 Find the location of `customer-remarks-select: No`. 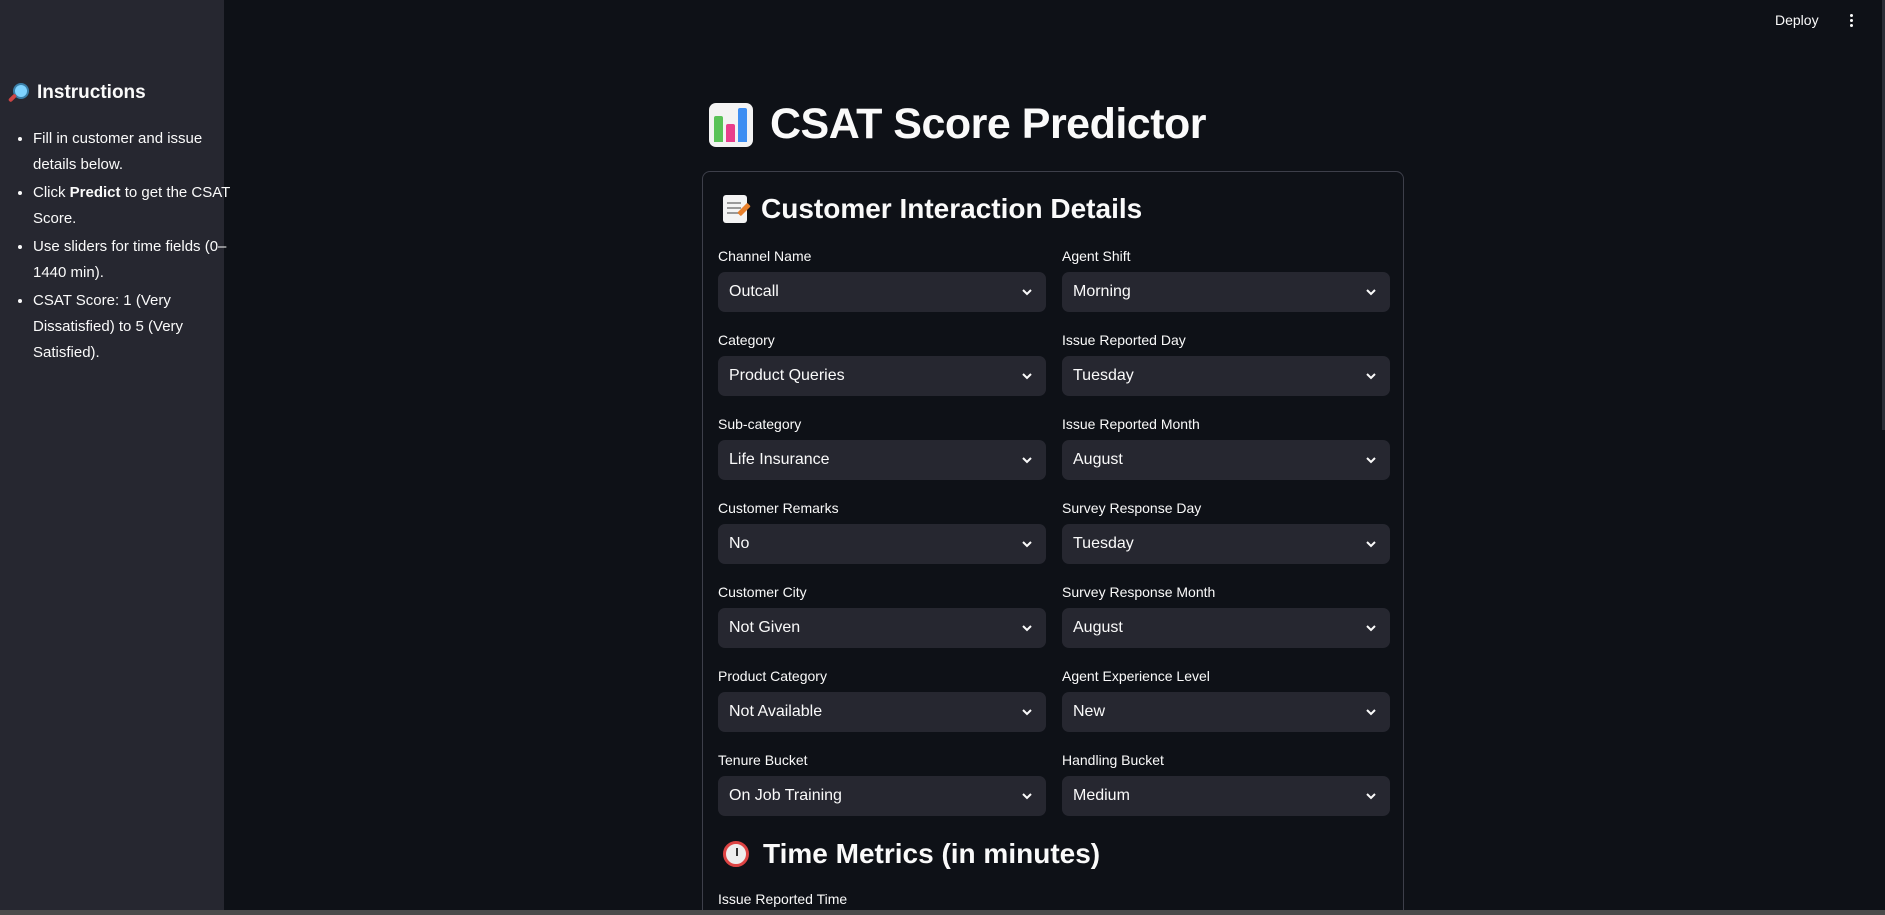

customer-remarks-select: No is located at coordinates (882, 544).